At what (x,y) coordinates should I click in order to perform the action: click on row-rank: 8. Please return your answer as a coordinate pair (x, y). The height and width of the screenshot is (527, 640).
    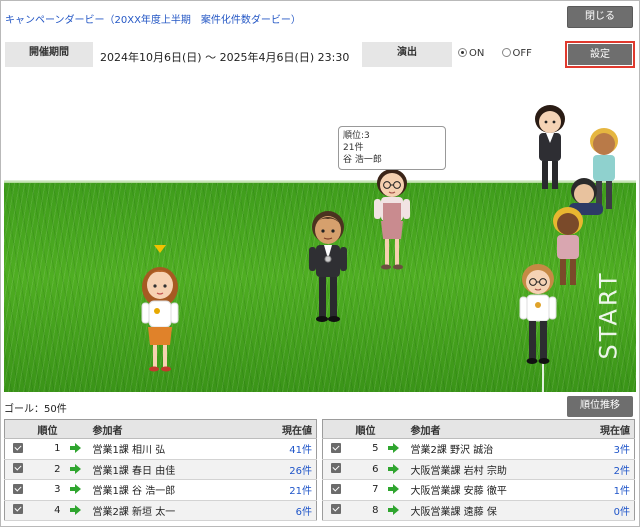
    Looking at the image, I should click on (365, 510).